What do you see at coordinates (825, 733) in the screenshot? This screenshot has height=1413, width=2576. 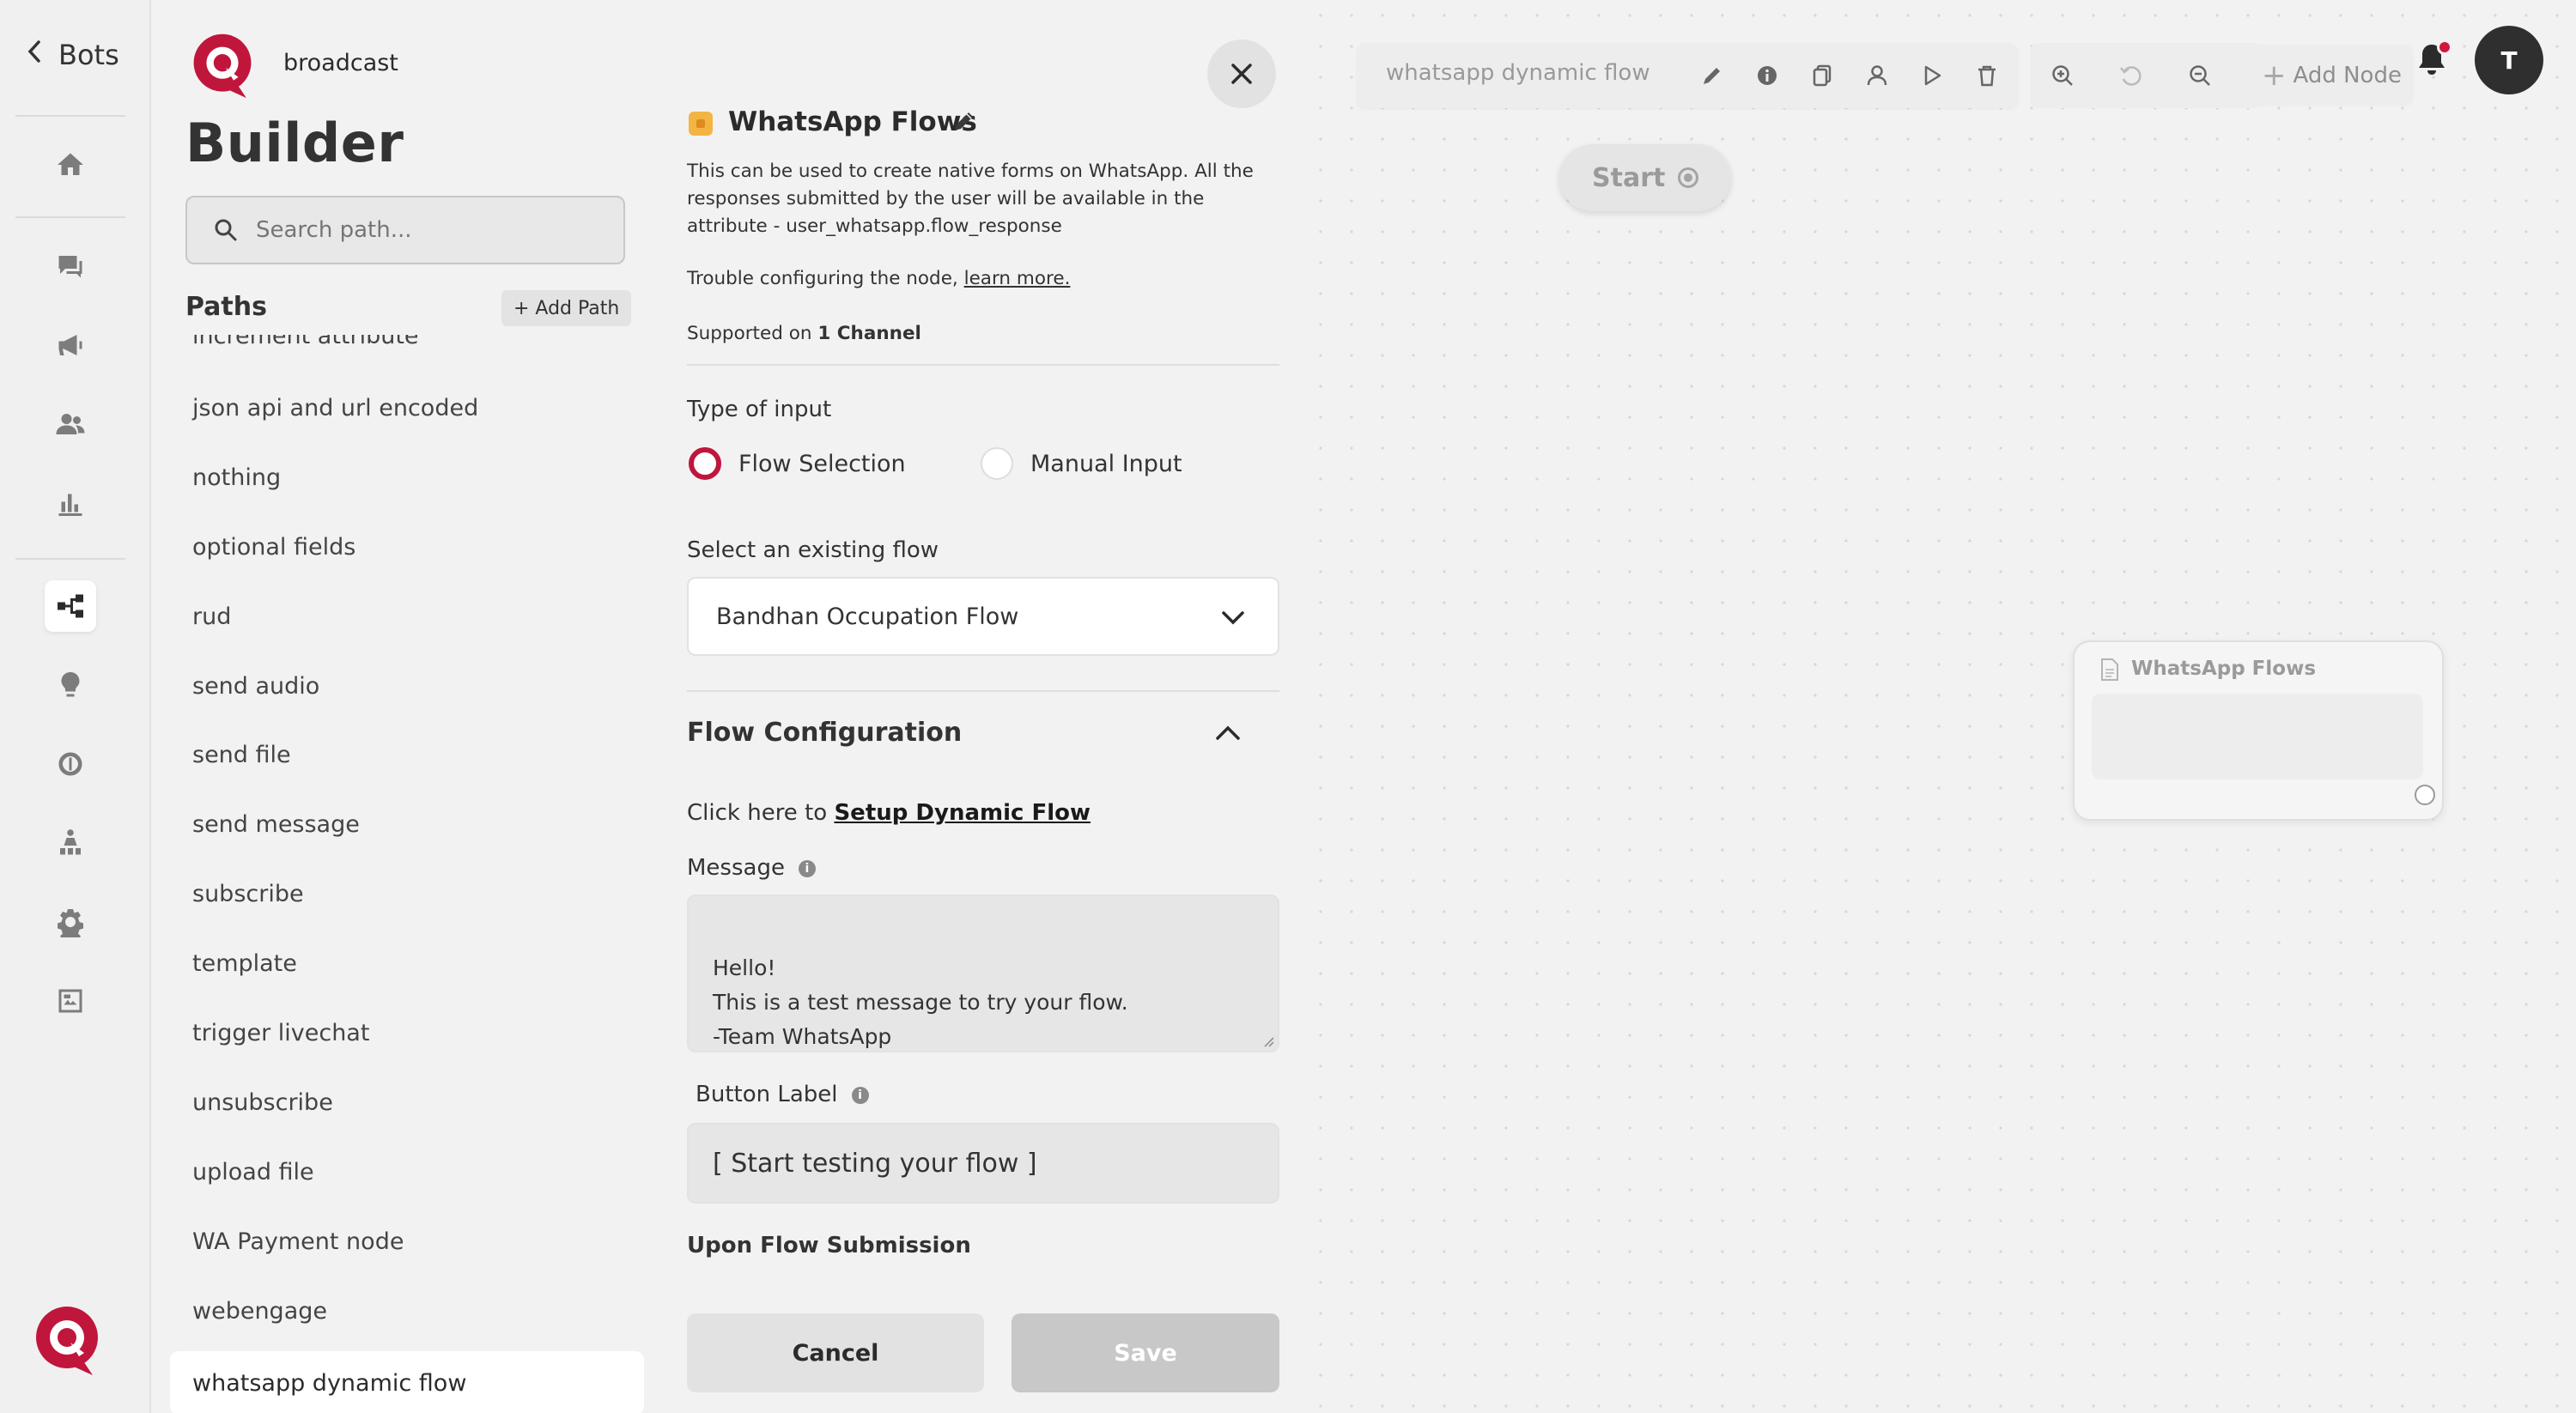 I see `flow-configuration-title: Flow Configuration` at bounding box center [825, 733].